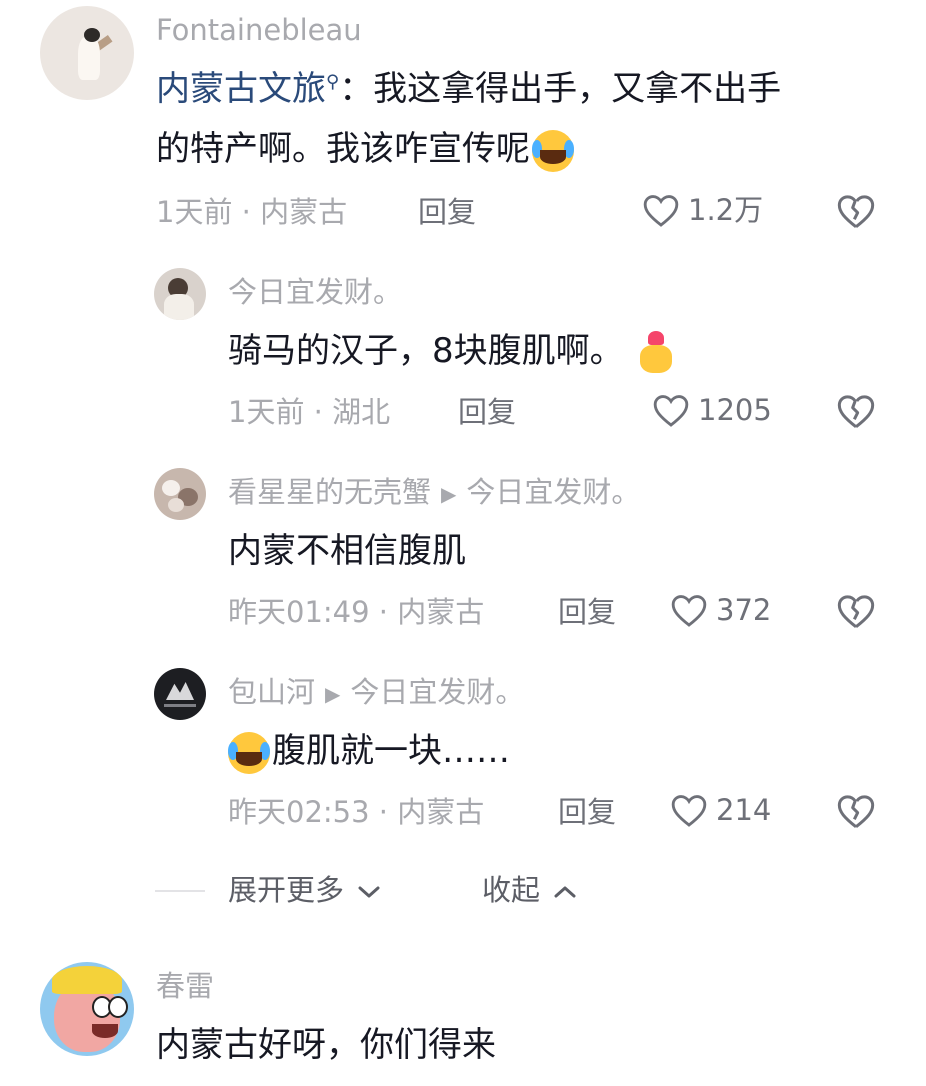 The width and height of the screenshot is (926, 1086). I want to click on reply-username-row: 包山河 ▶ 今日宜发财。, so click(376, 692).